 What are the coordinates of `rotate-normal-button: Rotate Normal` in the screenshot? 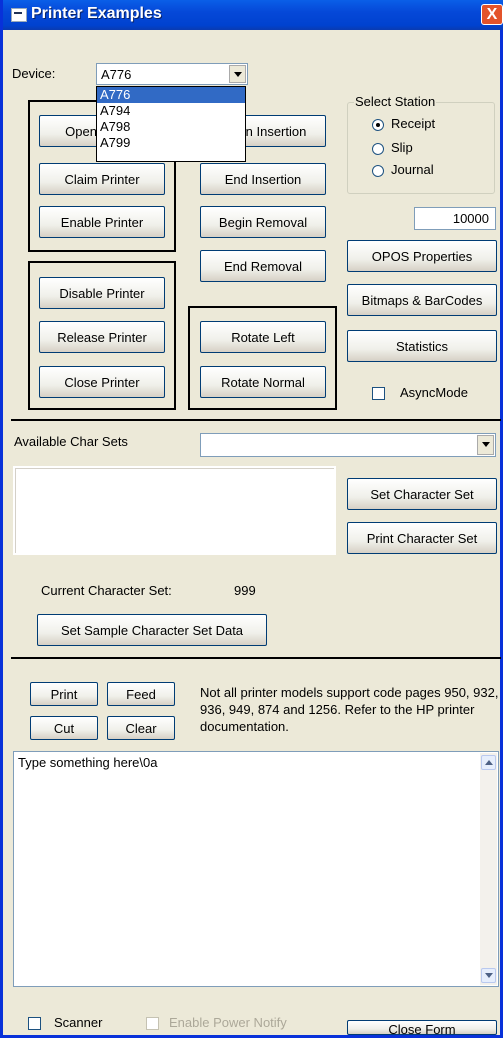 It's located at (263, 382).